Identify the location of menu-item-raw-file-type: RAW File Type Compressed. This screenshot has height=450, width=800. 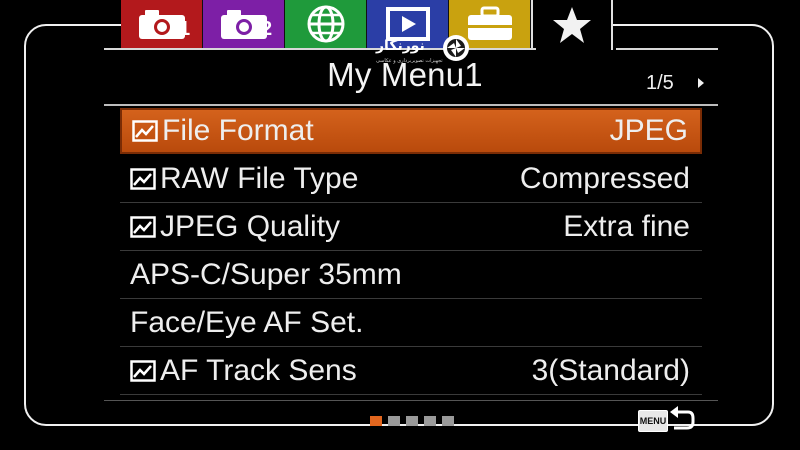
(411, 179).